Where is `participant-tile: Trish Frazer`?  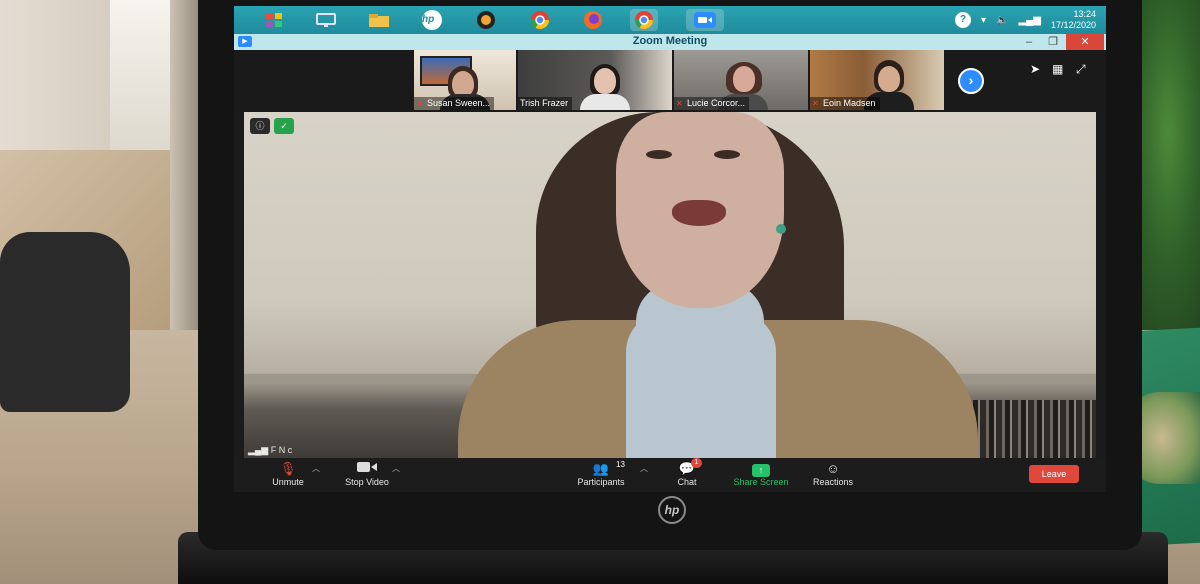 participant-tile: Trish Frazer is located at coordinates (595, 80).